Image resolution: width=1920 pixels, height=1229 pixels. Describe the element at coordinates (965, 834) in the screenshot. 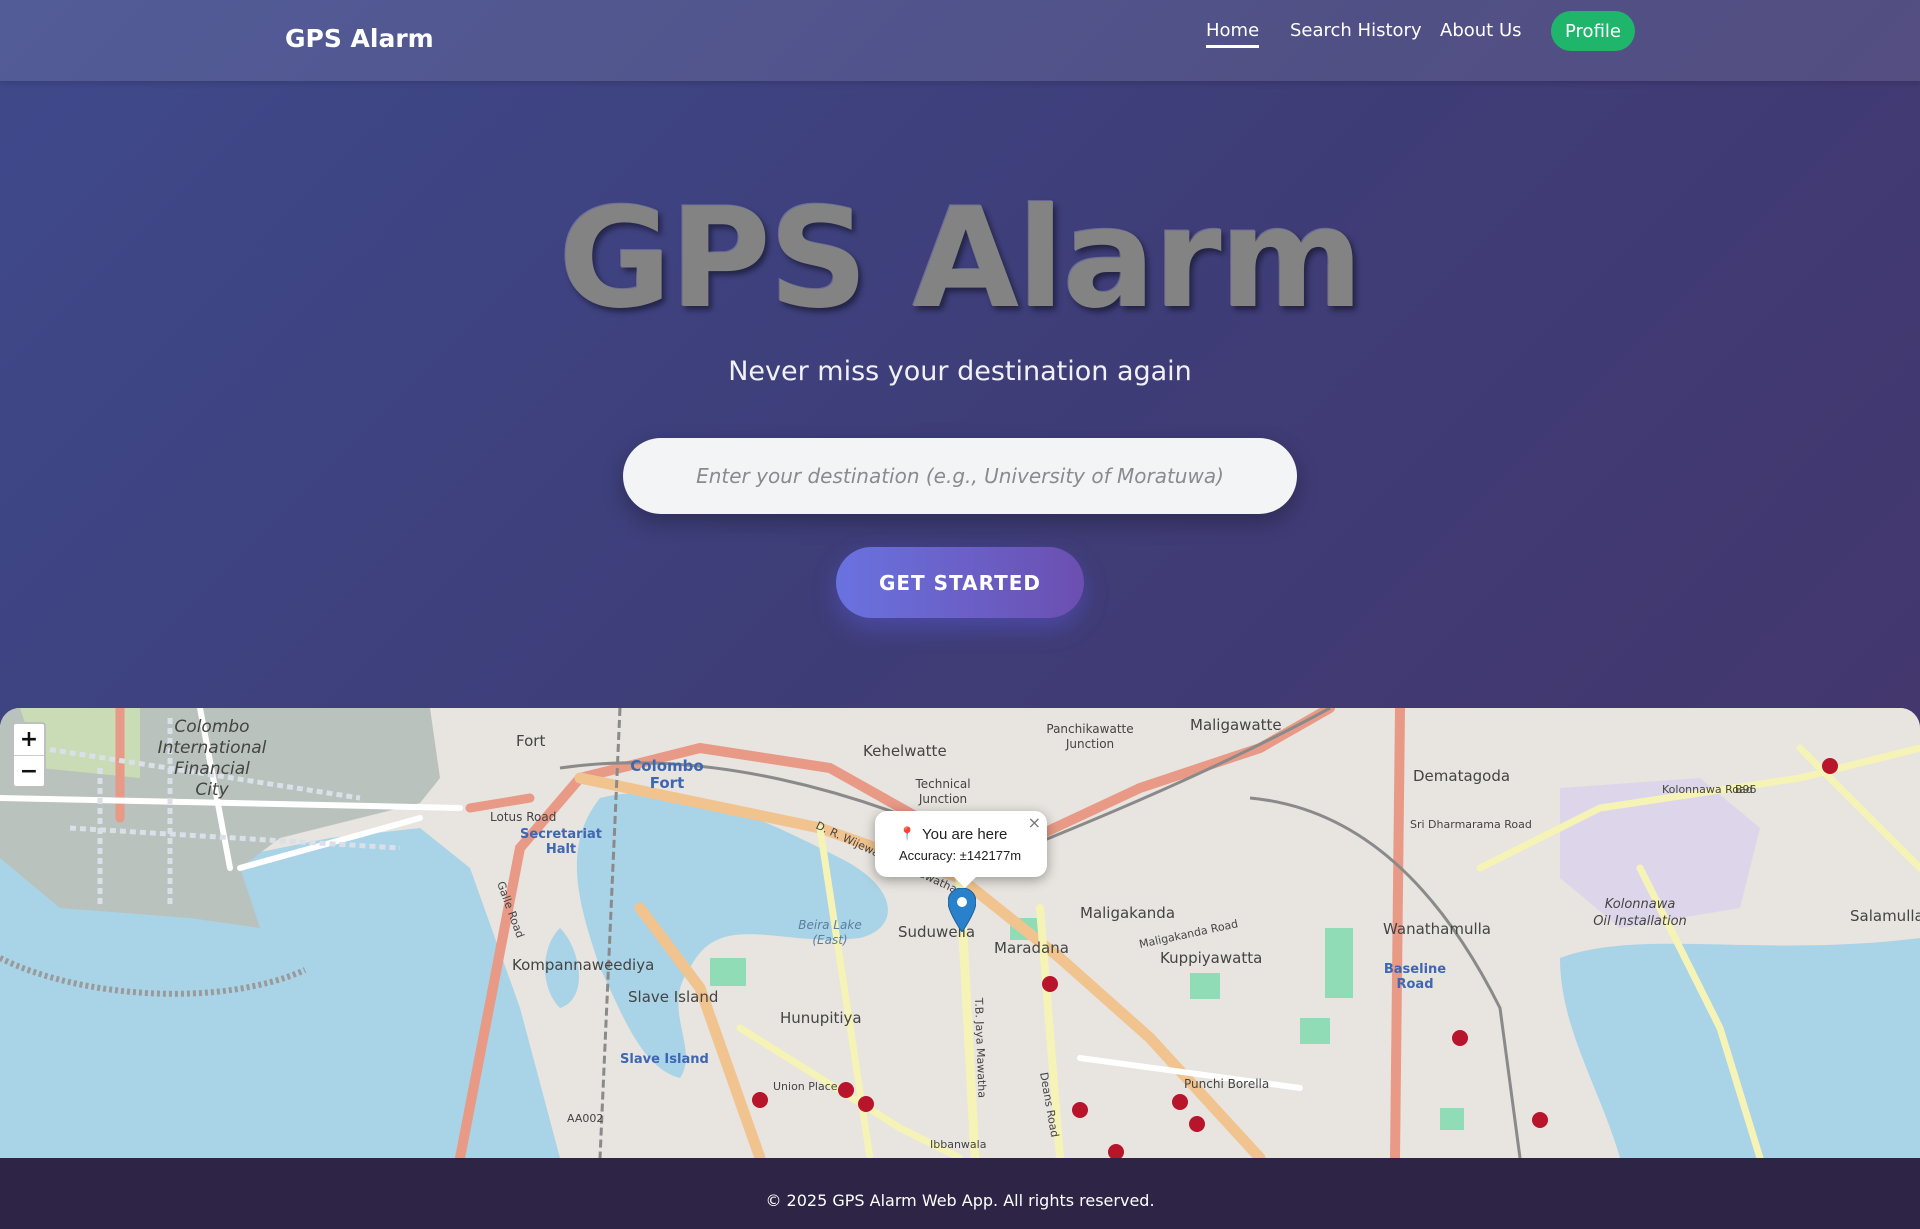

I see `popup-title: You are here` at that location.